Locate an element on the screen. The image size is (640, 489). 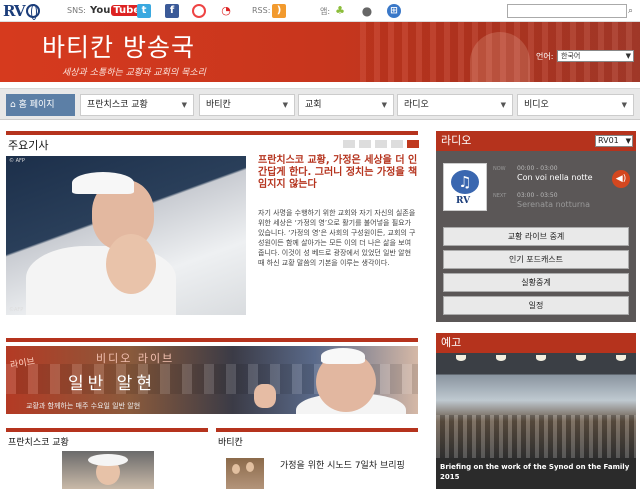
pope-live-button: 교황 라이브 중계 is located at coordinates (536, 236).